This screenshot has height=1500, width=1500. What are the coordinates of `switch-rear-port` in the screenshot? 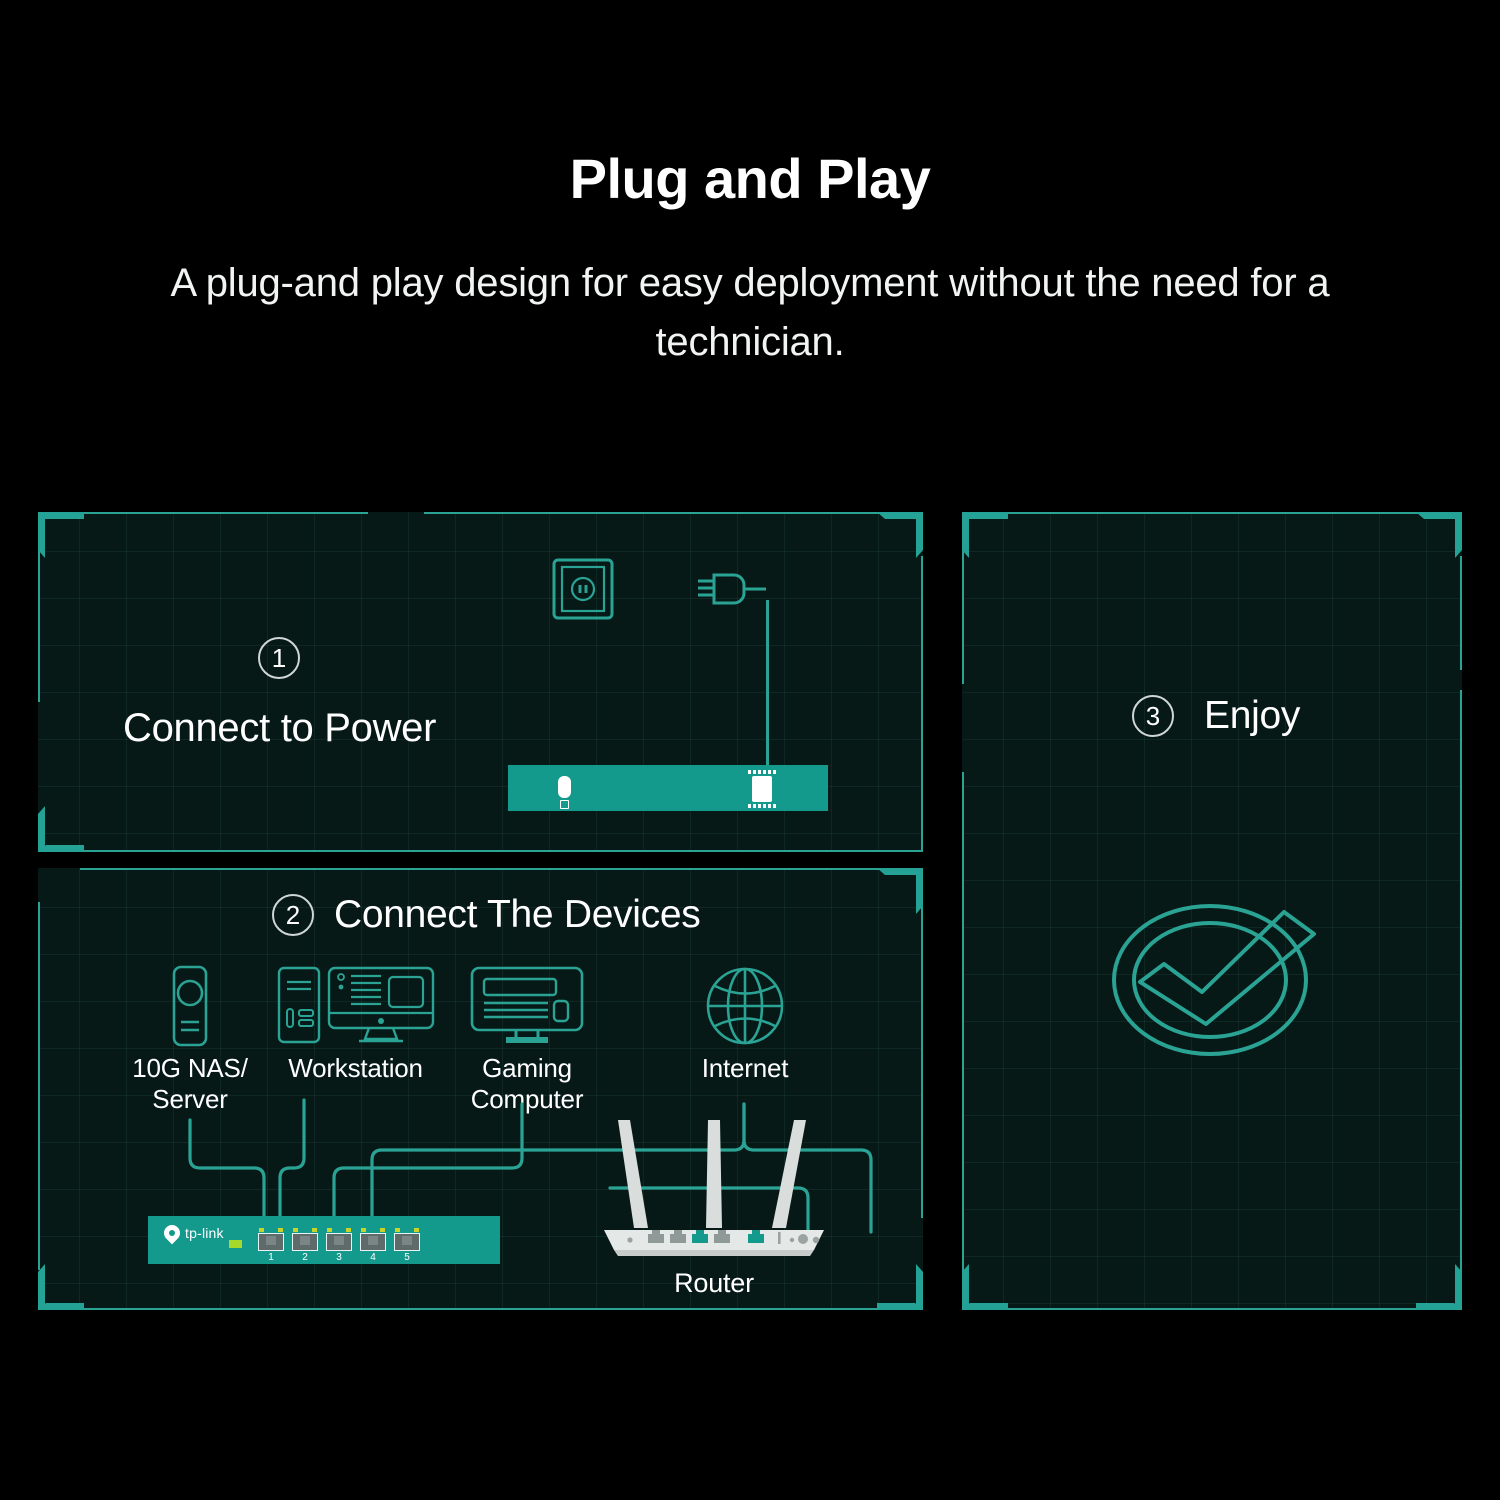 It's located at (762, 789).